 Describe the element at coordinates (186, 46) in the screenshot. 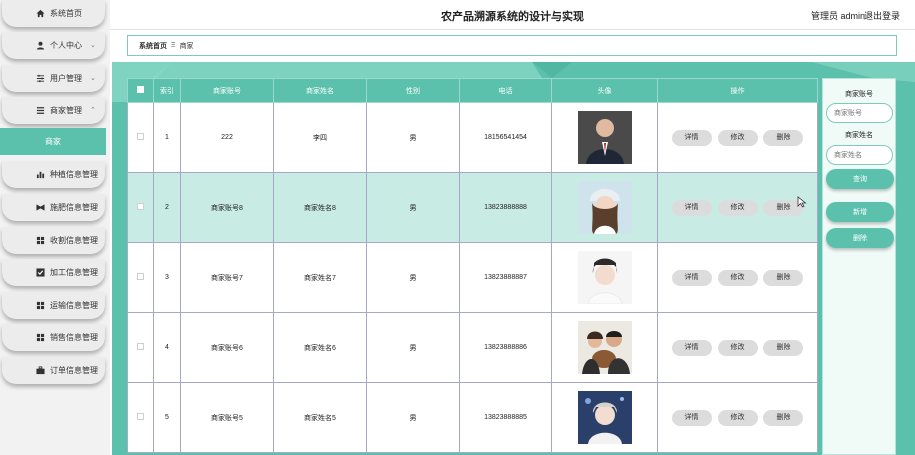

I see `breadcrumb-current: 商家` at that location.